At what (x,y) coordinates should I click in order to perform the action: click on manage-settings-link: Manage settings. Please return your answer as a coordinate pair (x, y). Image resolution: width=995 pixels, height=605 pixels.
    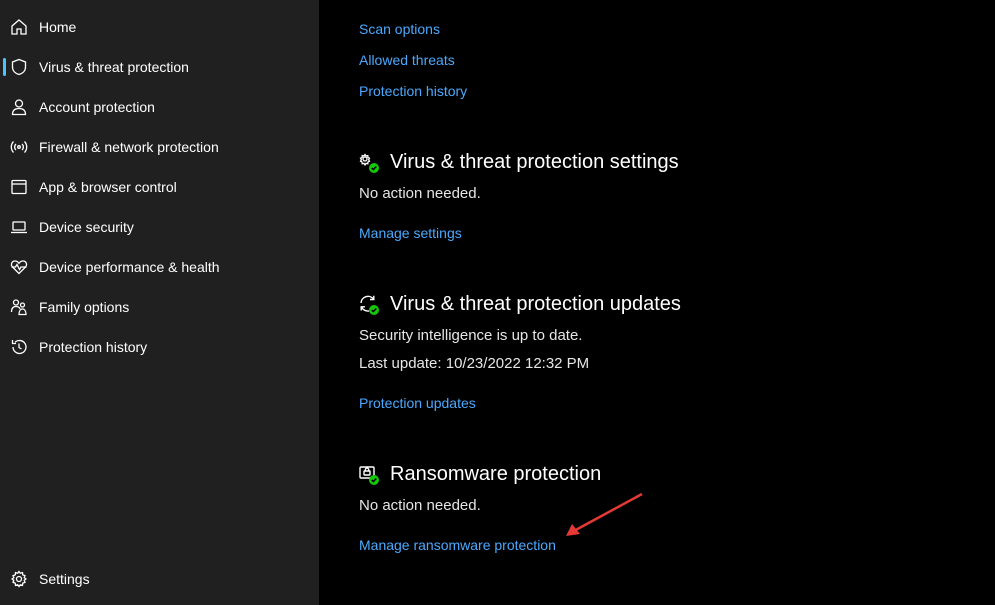
    Looking at the image, I should click on (410, 233).